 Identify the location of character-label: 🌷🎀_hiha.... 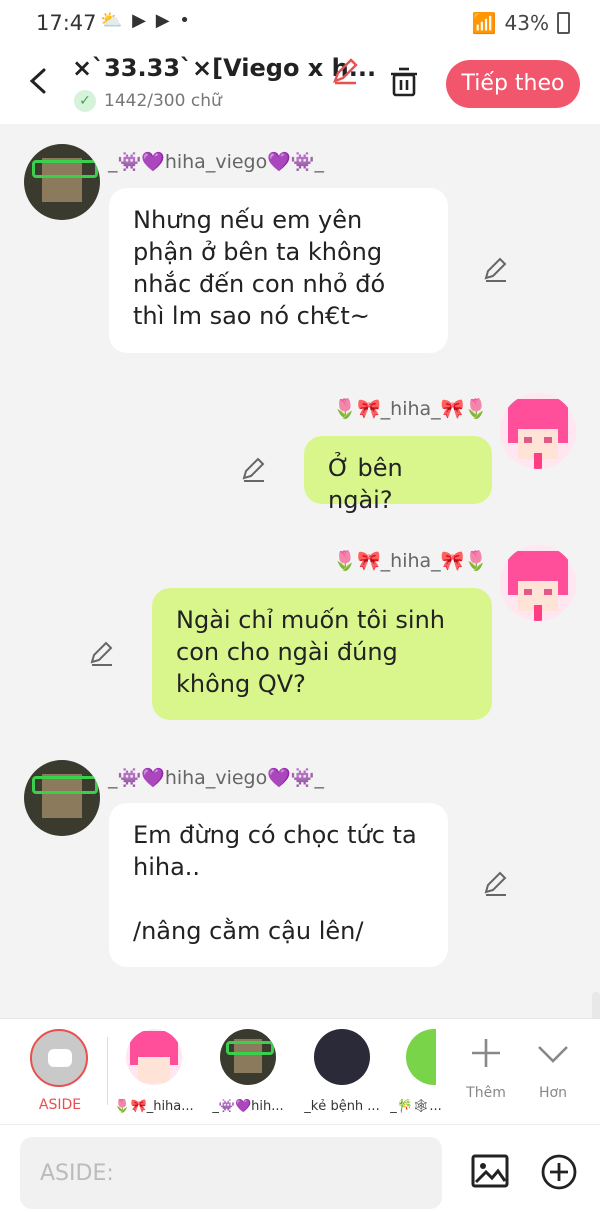
(154, 1106).